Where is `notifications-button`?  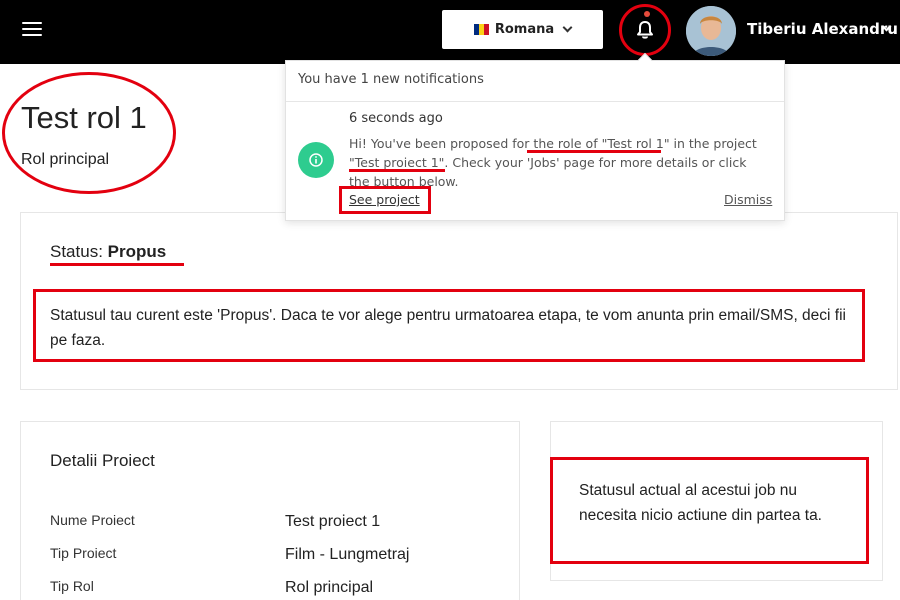
notifications-button is located at coordinates (645, 30).